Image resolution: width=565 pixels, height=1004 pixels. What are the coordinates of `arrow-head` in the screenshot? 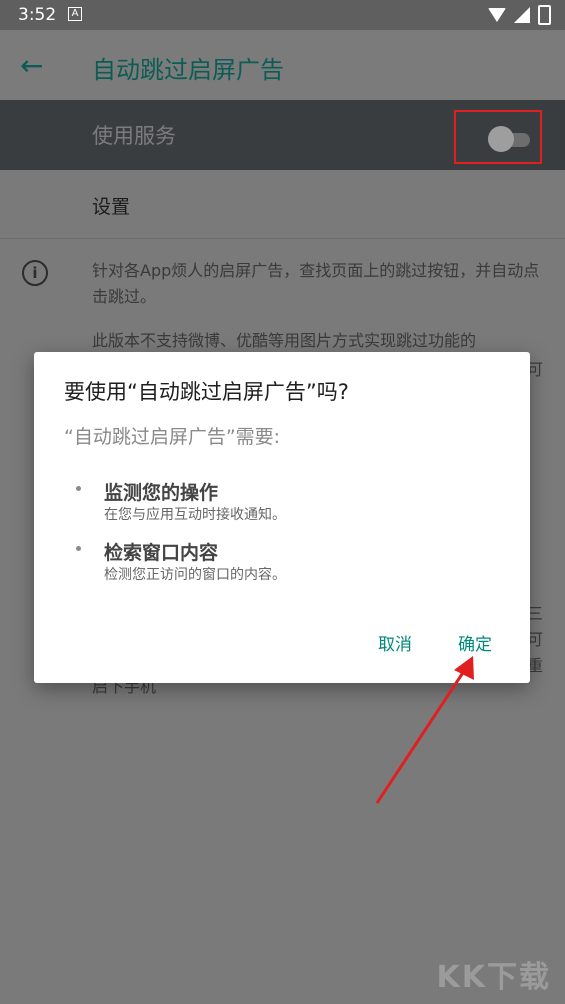 It's located at (464, 668).